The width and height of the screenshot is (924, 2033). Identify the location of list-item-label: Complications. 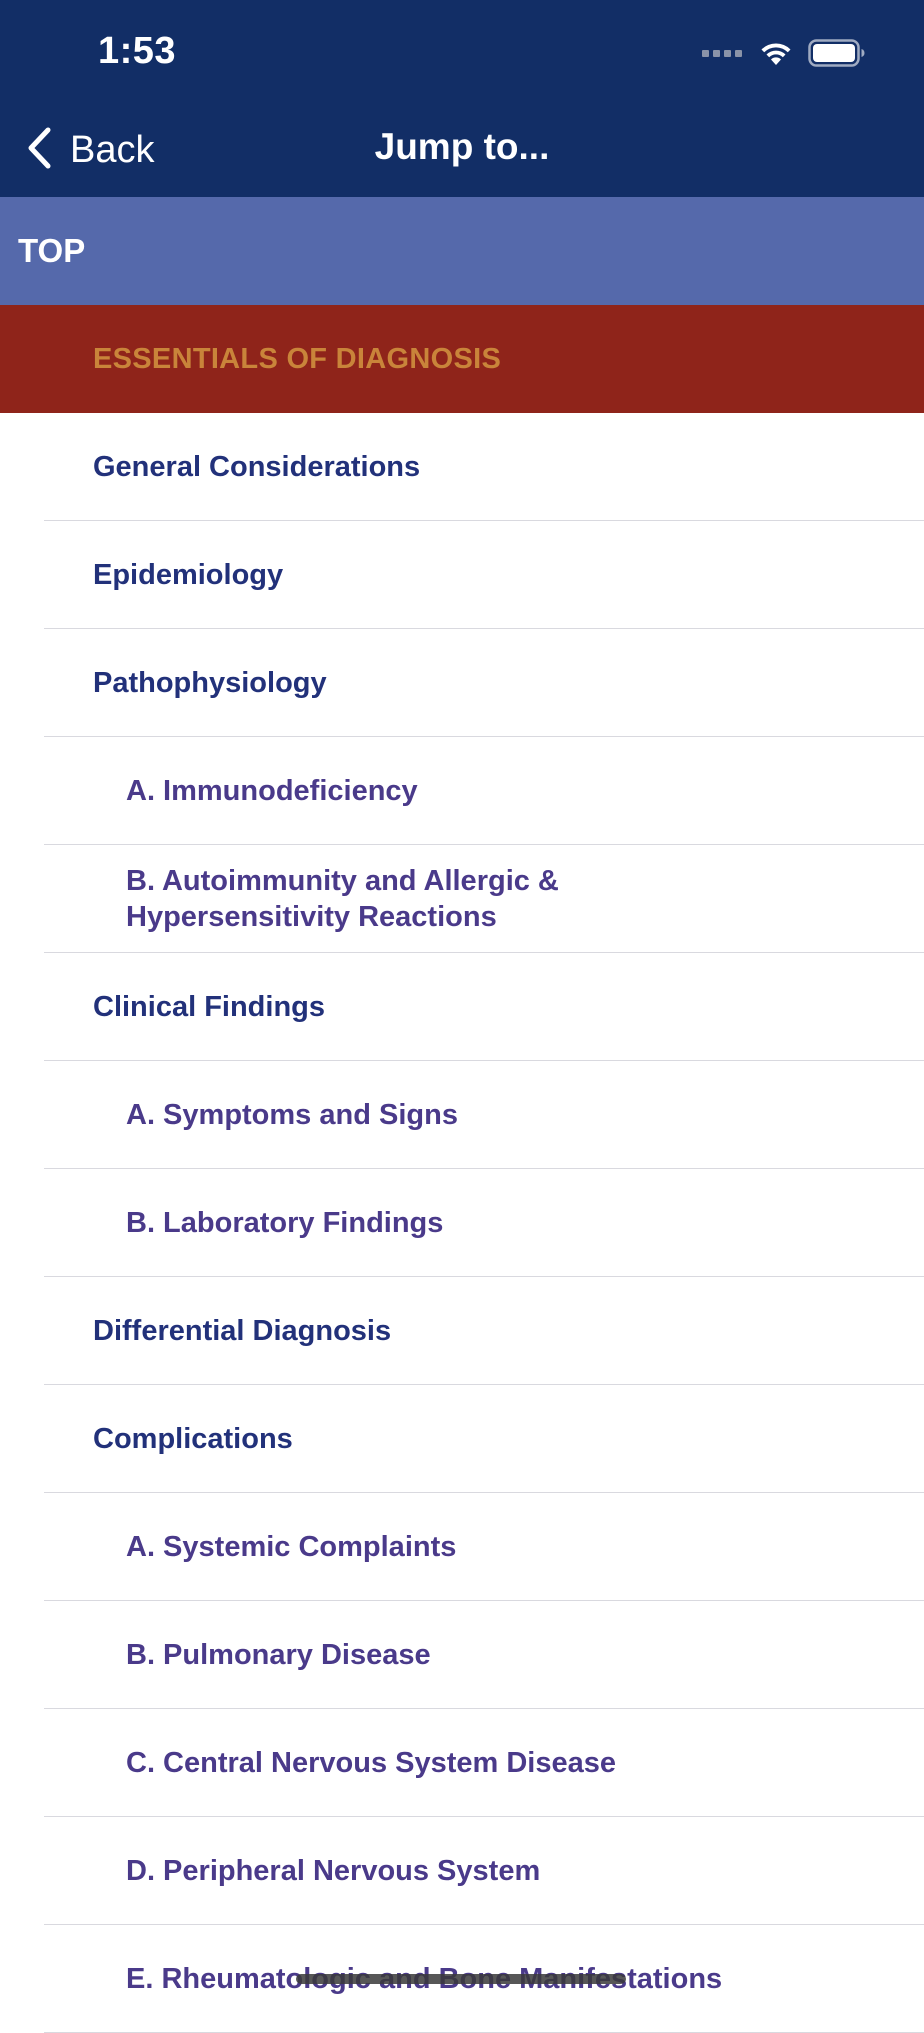
(193, 1438).